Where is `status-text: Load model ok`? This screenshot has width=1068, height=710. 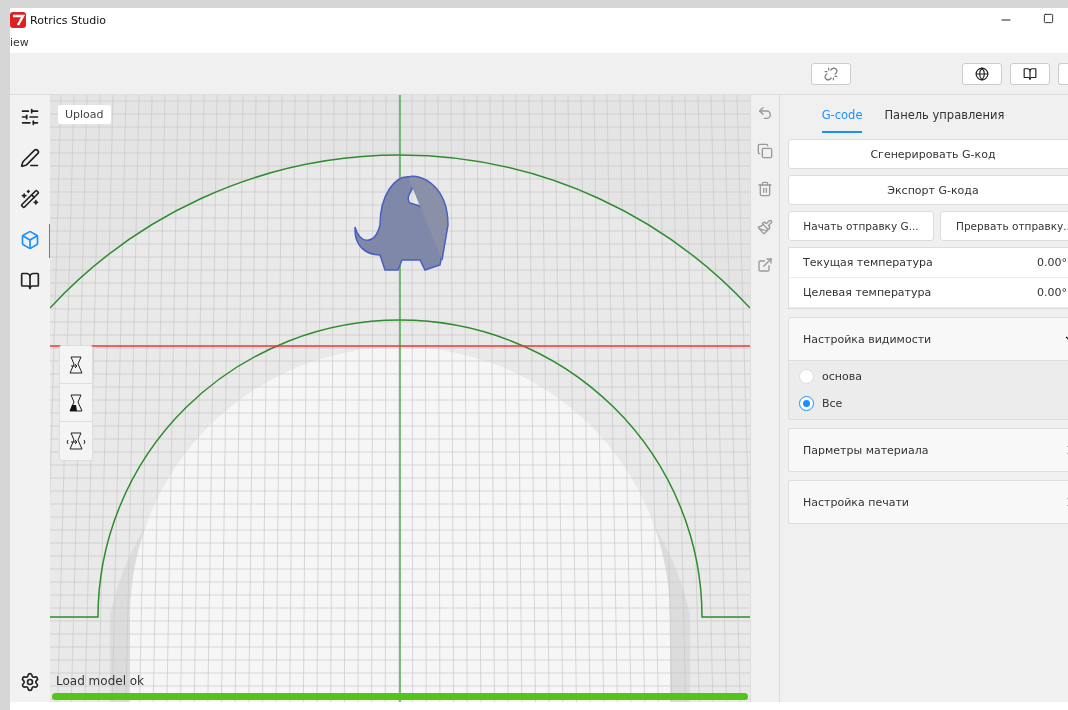 status-text: Load model ok is located at coordinates (100, 681).